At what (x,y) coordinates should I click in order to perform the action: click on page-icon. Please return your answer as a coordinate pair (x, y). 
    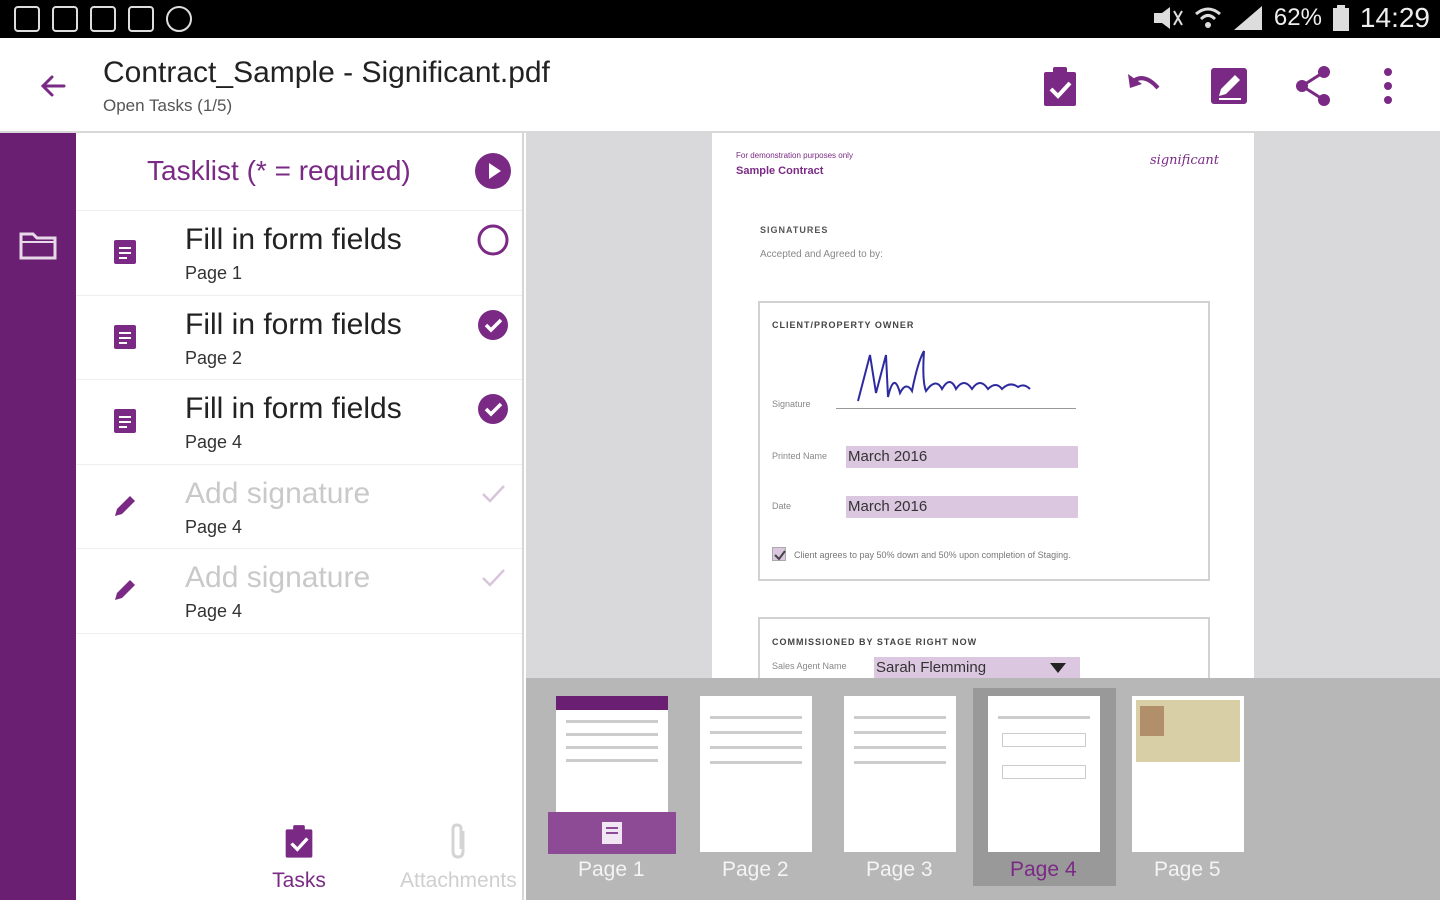
    Looking at the image, I should click on (612, 833).